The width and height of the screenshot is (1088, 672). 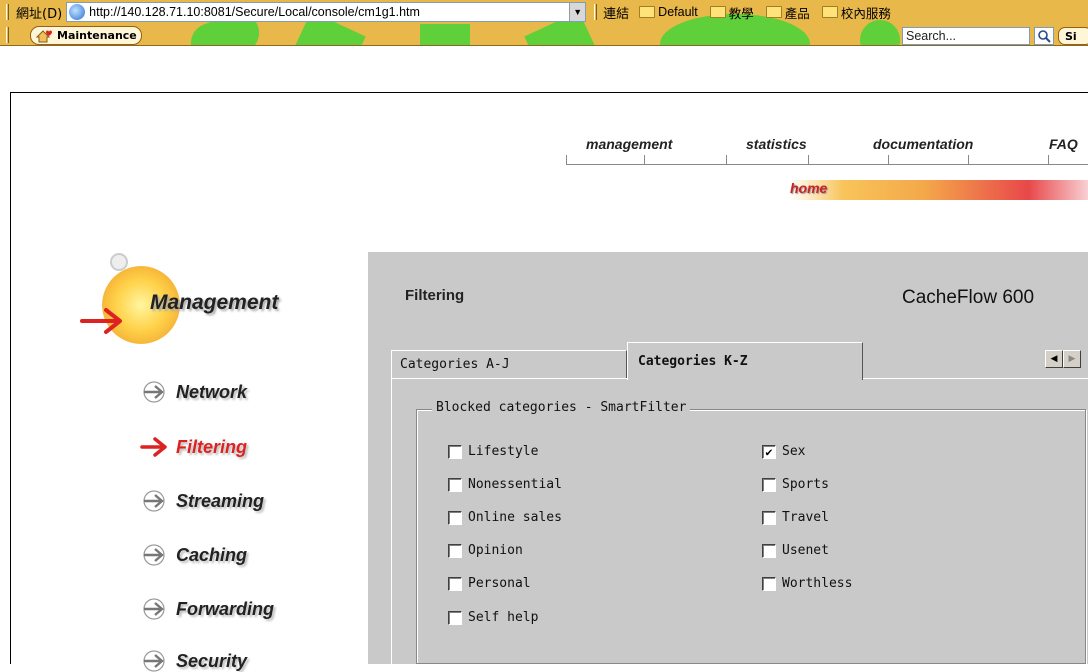 I want to click on checkbox-personal: Personal, so click(x=489, y=583).